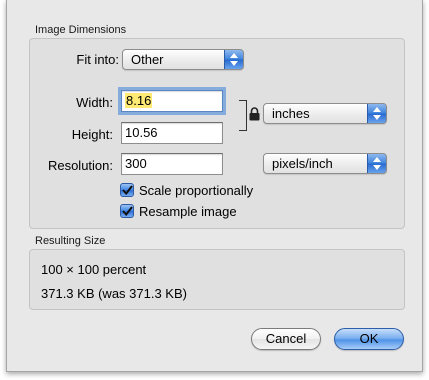  What do you see at coordinates (188, 211) in the screenshot?
I see `resample-image-label: Resample image` at bounding box center [188, 211].